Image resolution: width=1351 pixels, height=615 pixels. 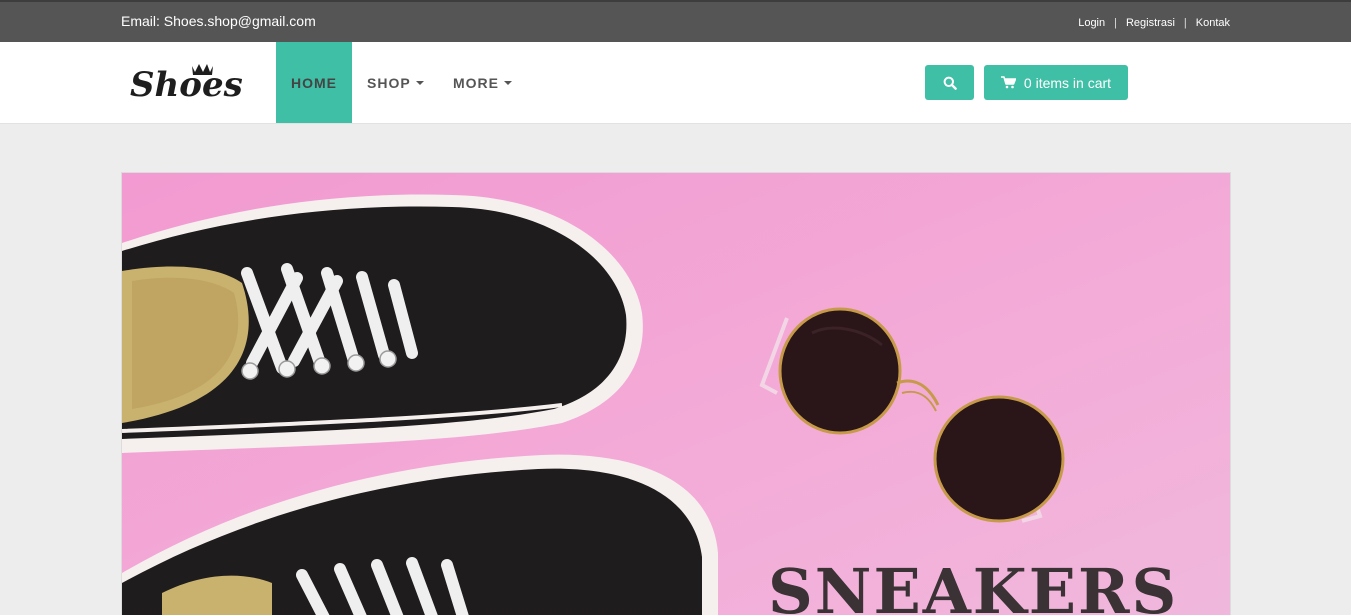 I want to click on cart-icon, so click(x=1008, y=82).